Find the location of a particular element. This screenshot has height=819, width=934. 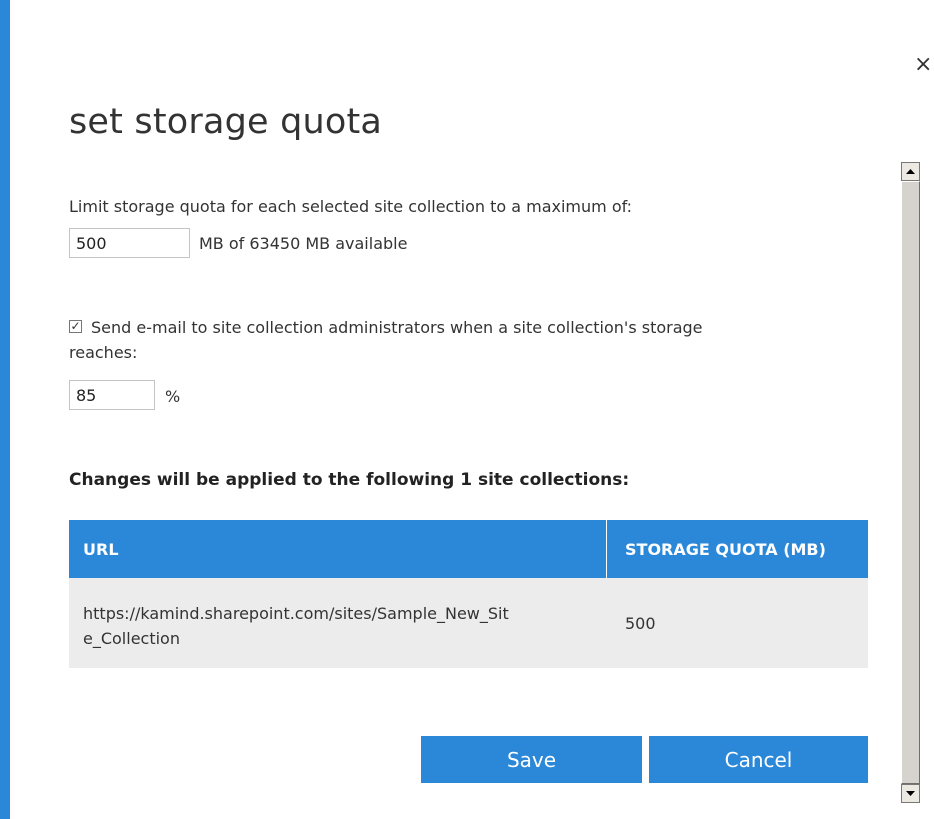

quota-cell: 500 is located at coordinates (640, 623).